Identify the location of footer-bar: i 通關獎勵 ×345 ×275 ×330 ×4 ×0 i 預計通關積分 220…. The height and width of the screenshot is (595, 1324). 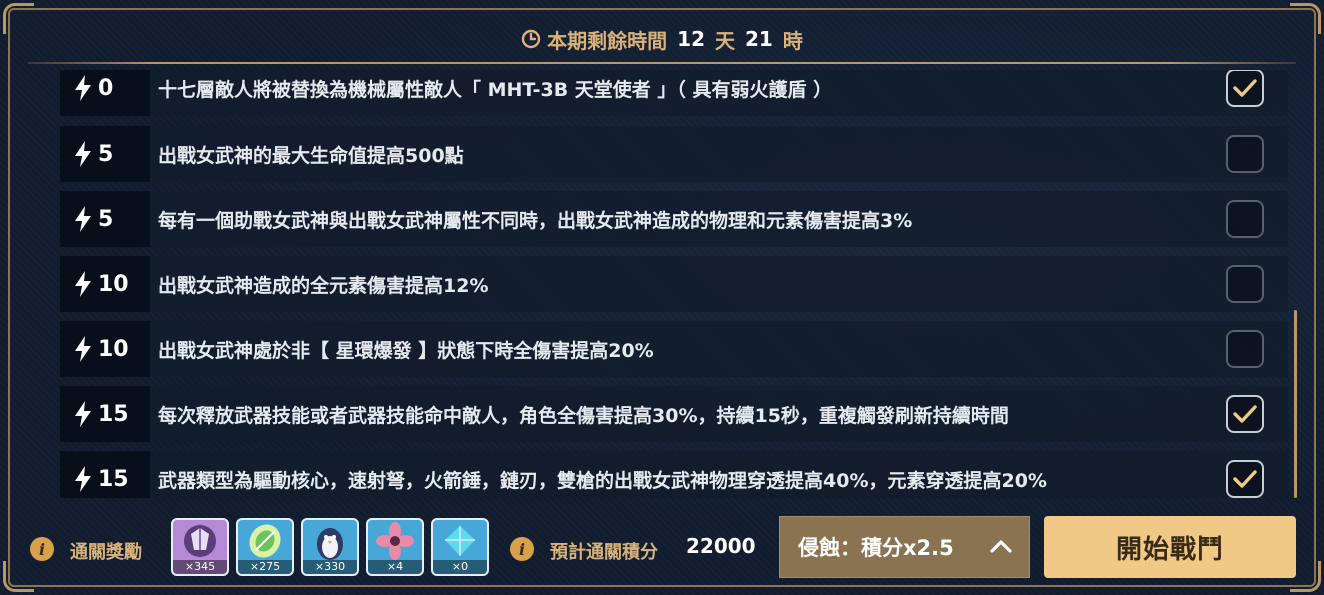
(662, 550).